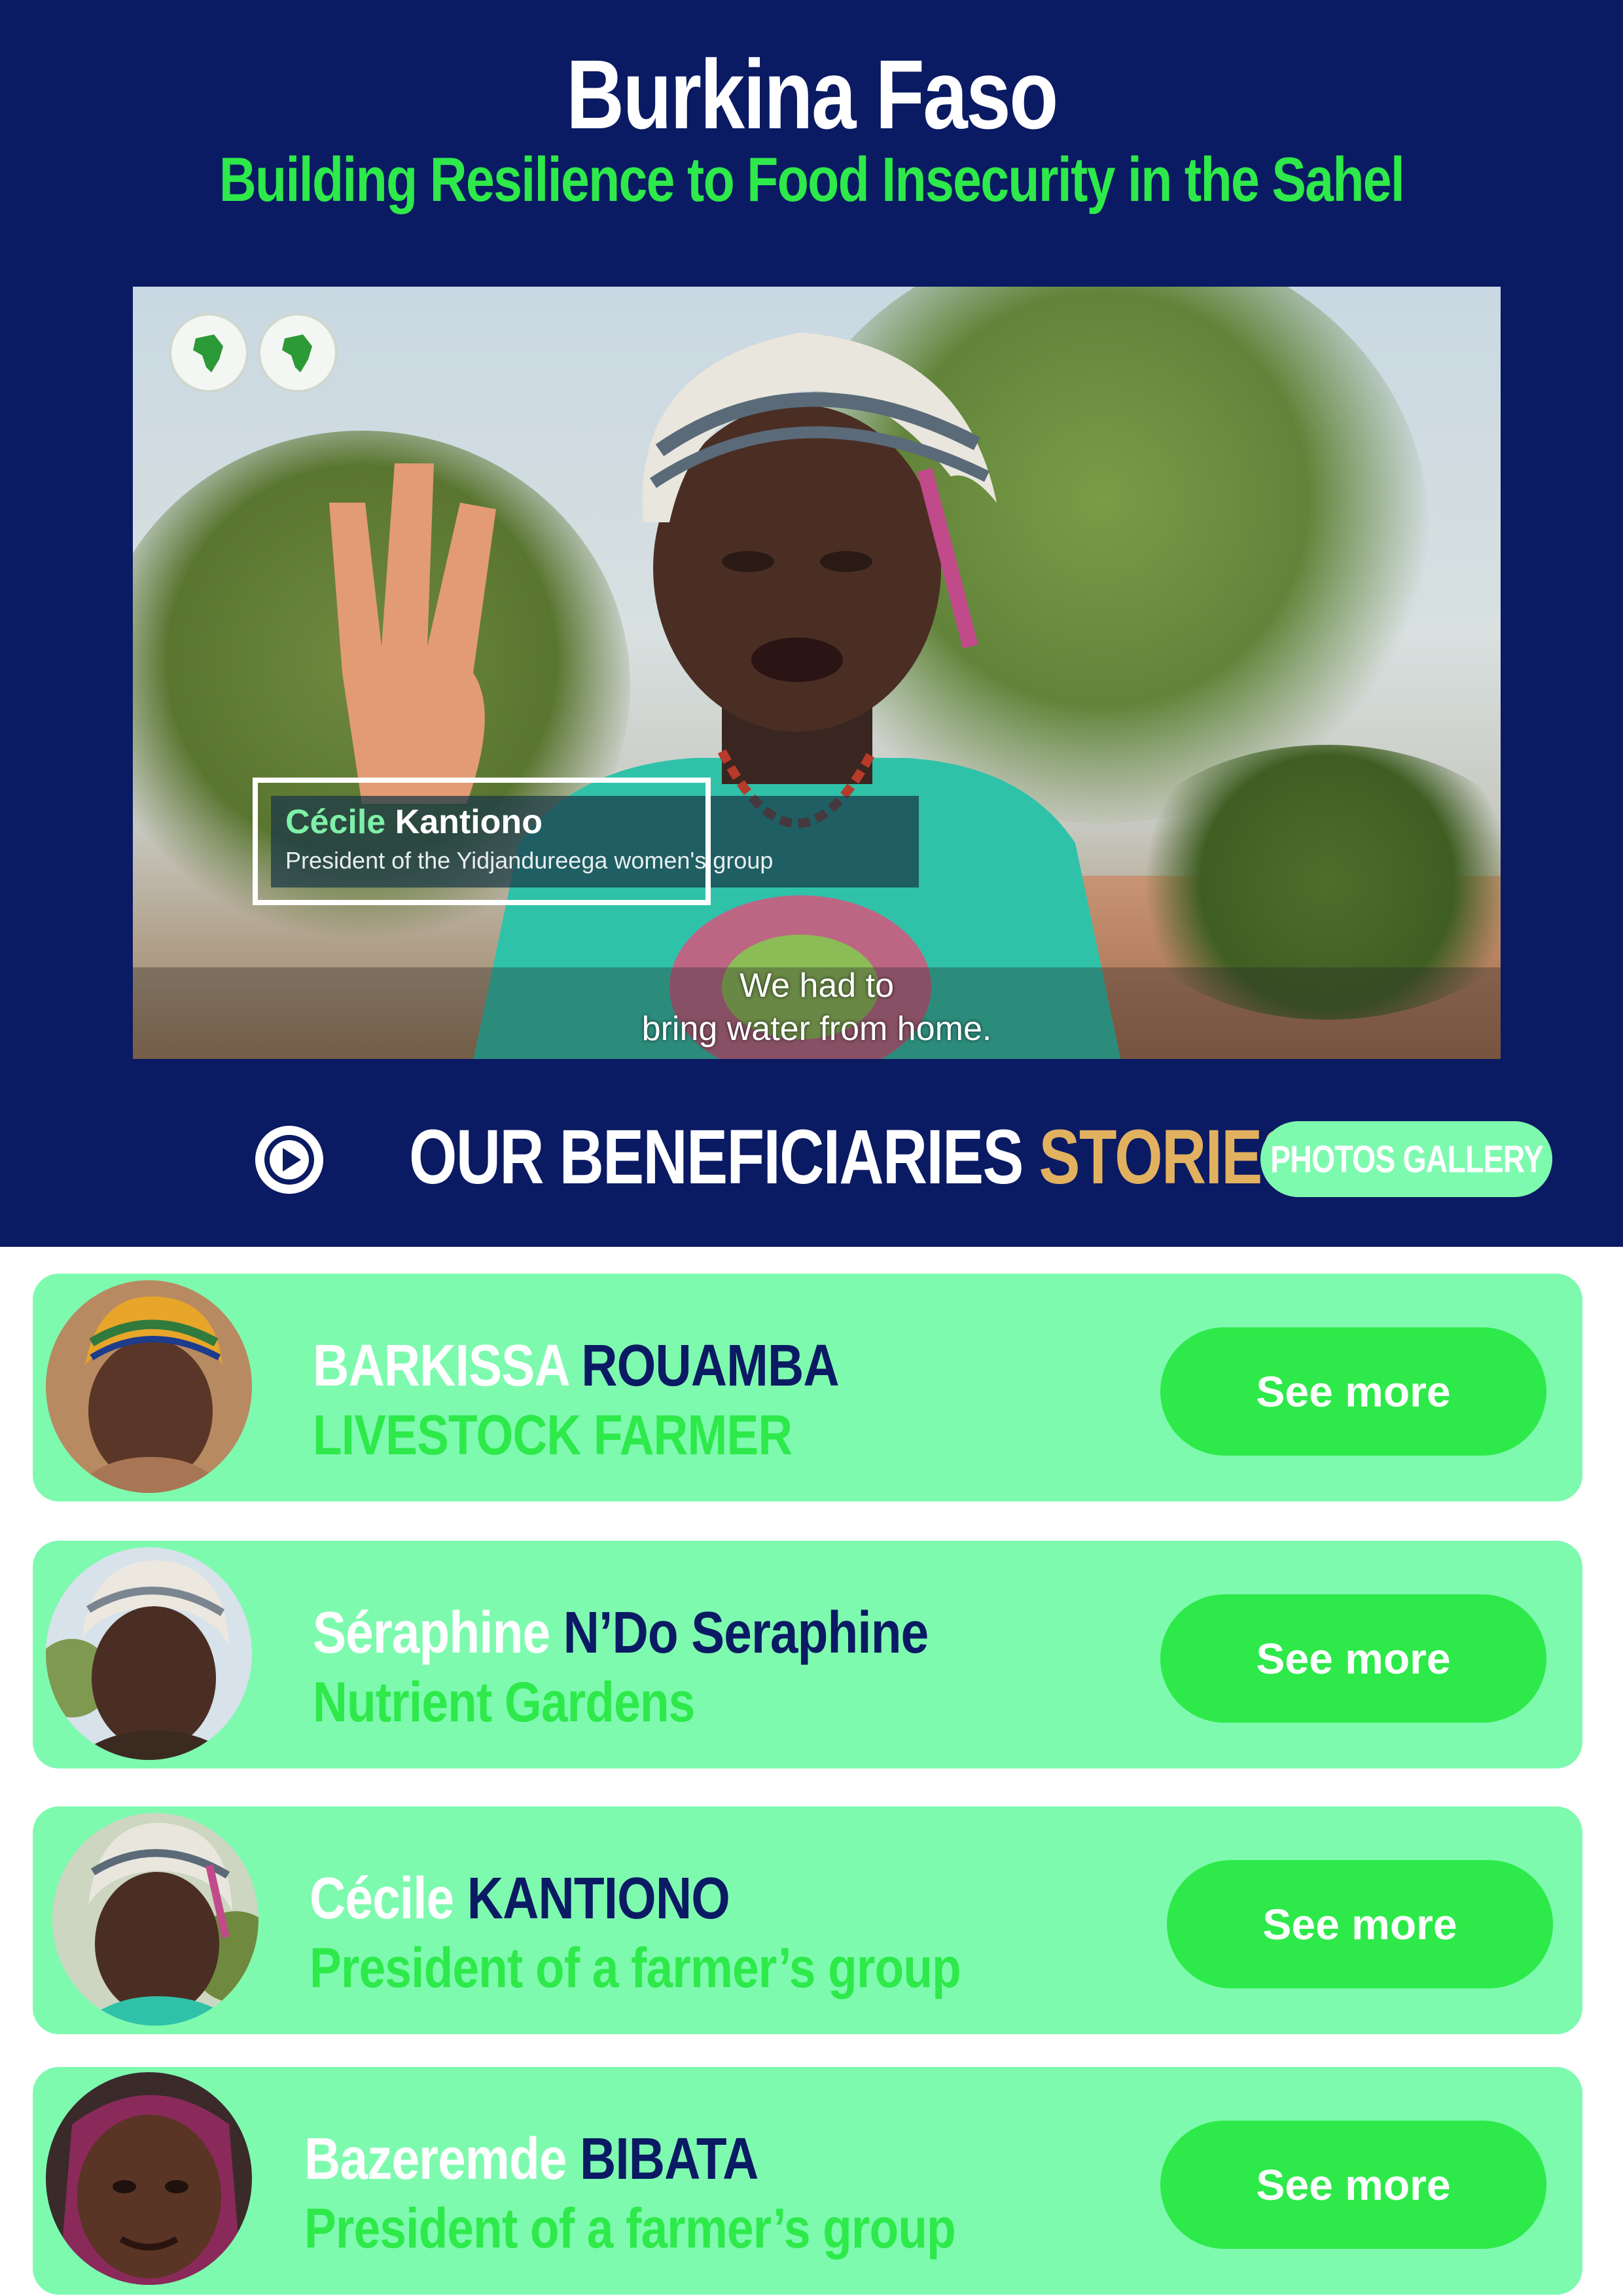 The height and width of the screenshot is (2296, 1623). I want to click on section-title: OUR BENEFICIARIES STORIES, so click(856, 1157).